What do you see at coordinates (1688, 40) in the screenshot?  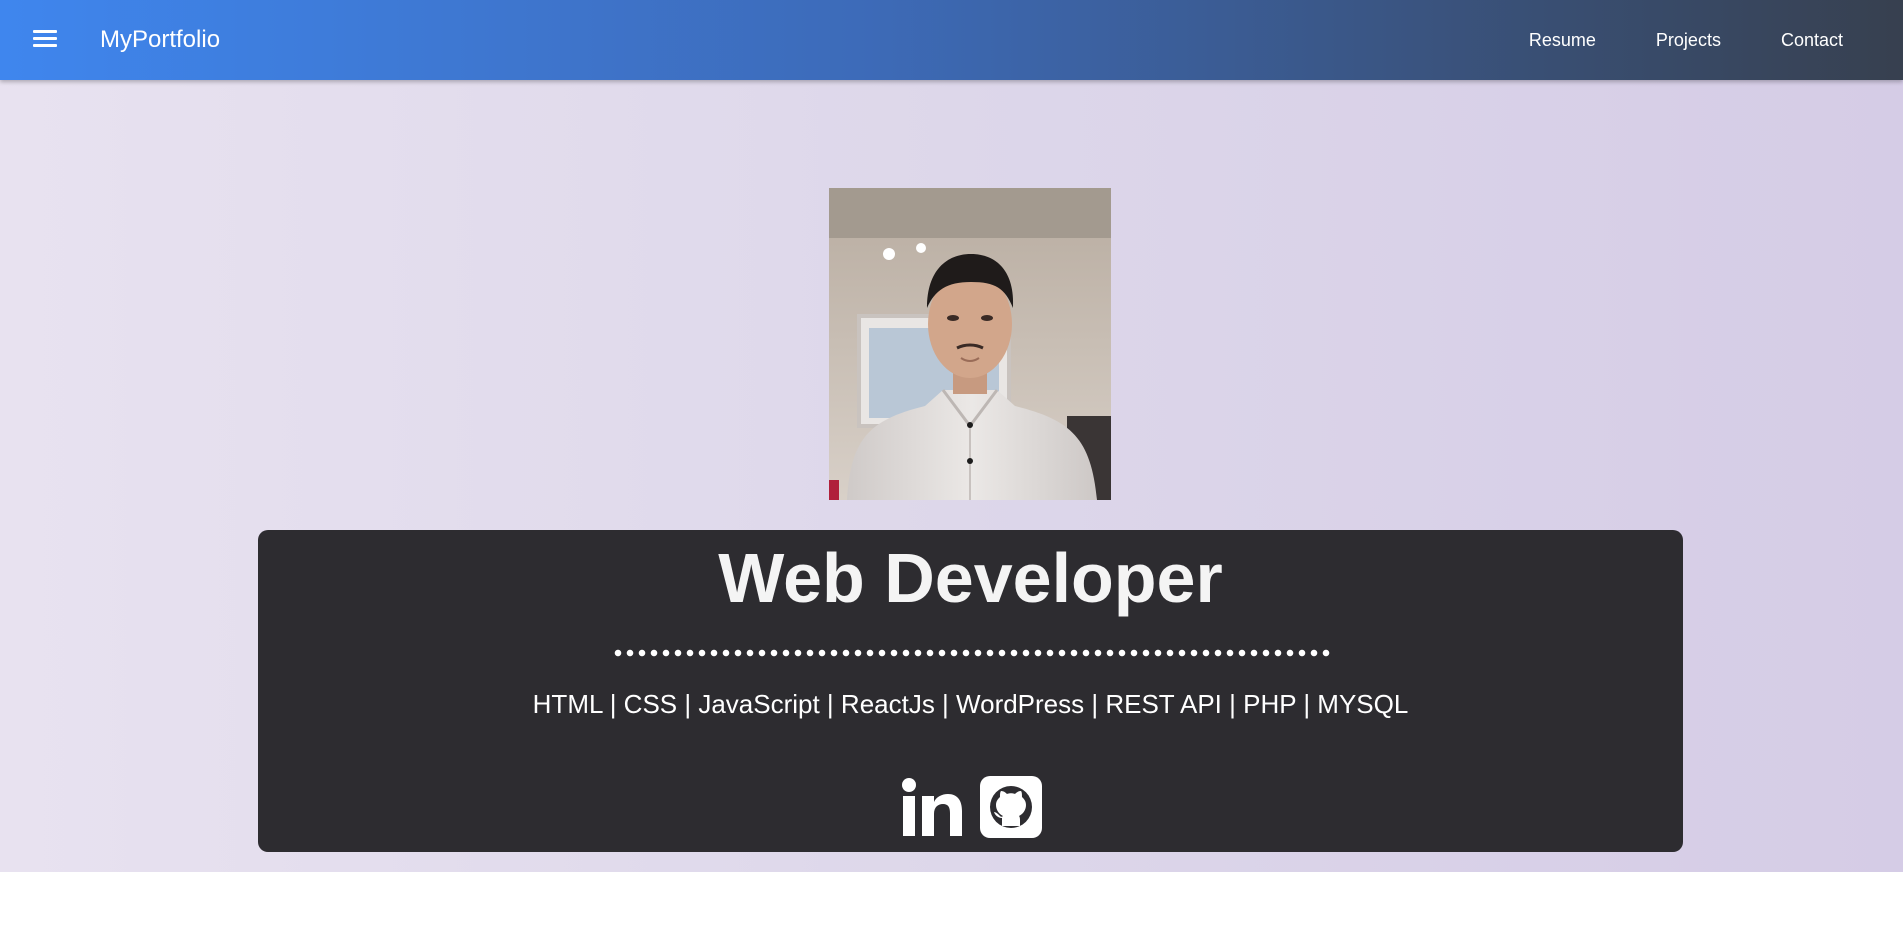 I see `nav-link-projects: Projects` at bounding box center [1688, 40].